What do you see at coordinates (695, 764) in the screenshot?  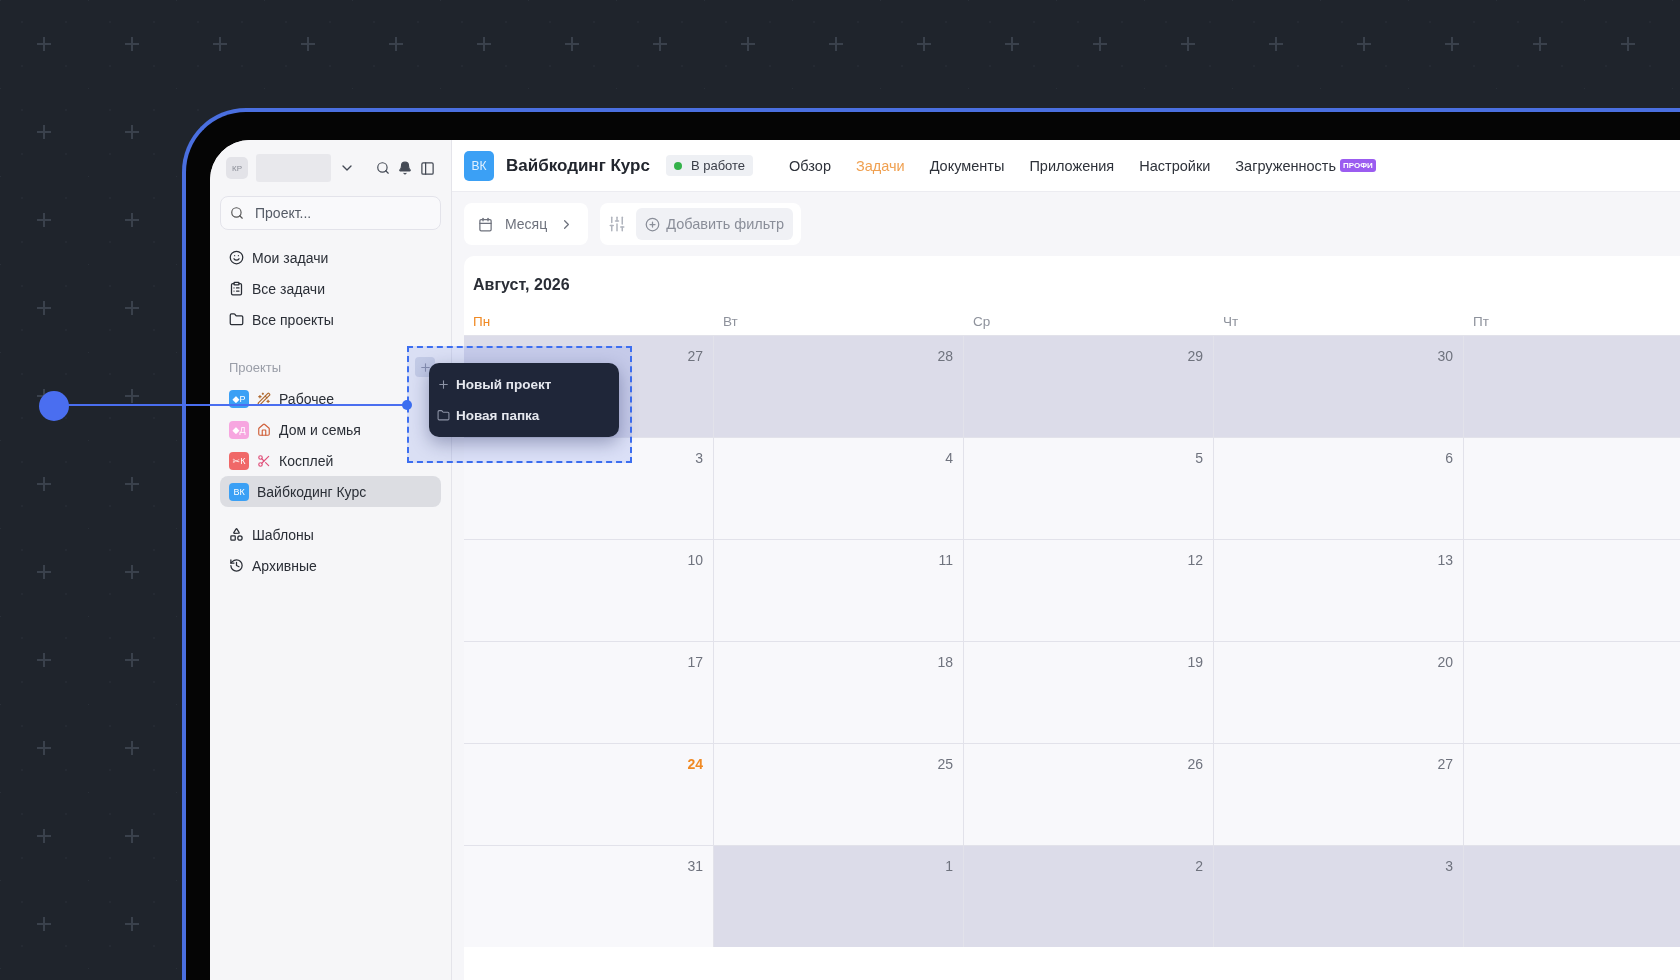 I see `day-number: 24` at bounding box center [695, 764].